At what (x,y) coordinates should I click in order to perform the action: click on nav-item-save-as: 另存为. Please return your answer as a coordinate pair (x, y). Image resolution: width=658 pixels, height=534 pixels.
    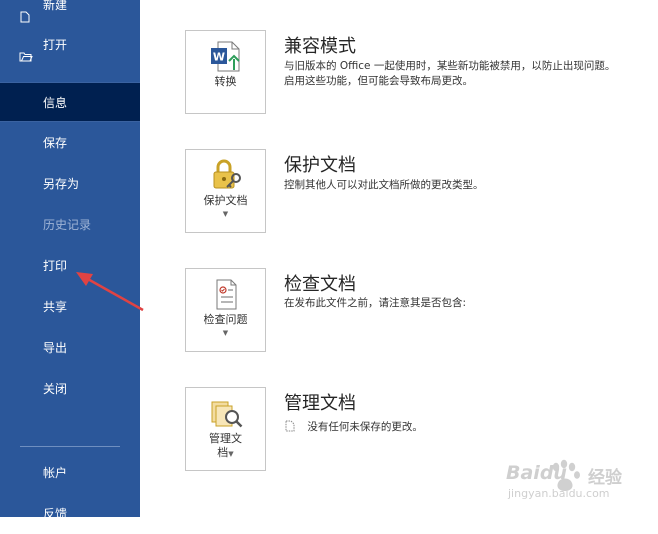
    Looking at the image, I should click on (70, 184).